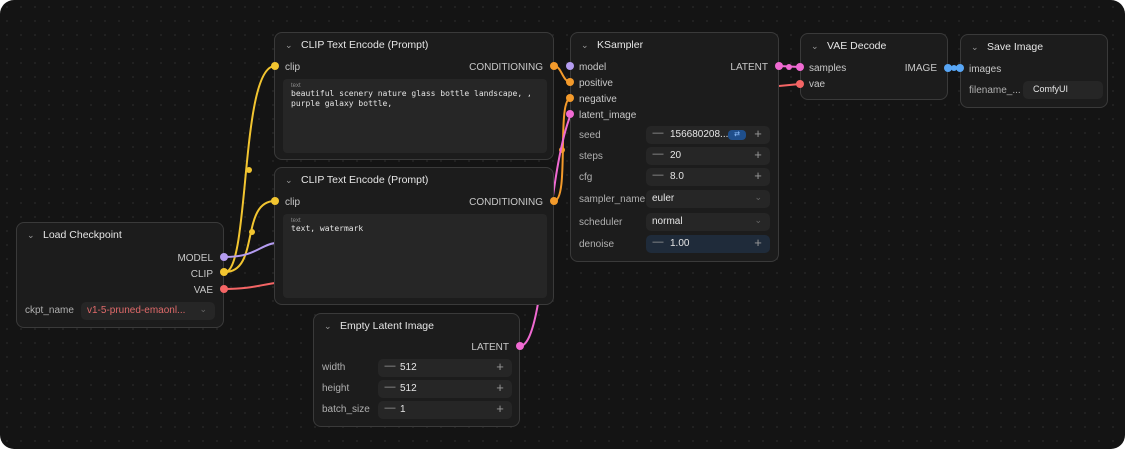  What do you see at coordinates (948, 68) in the screenshot?
I see `output-image-dot` at bounding box center [948, 68].